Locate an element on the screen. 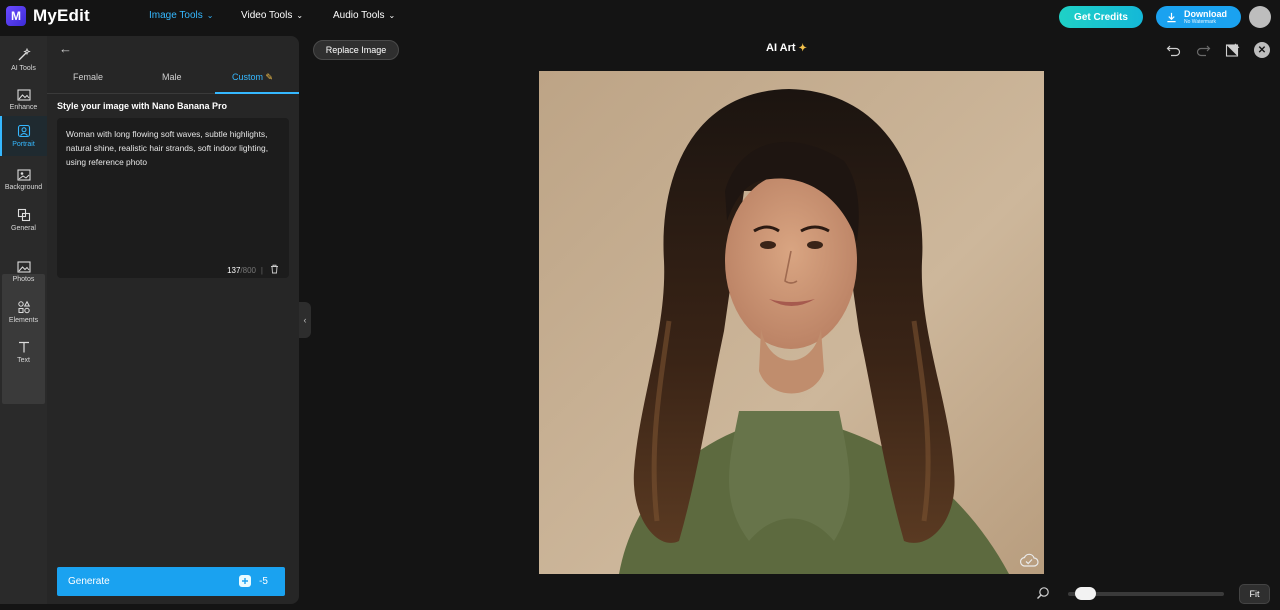 This screenshot has height=610, width=1280. portrait-icon is located at coordinates (23, 131).